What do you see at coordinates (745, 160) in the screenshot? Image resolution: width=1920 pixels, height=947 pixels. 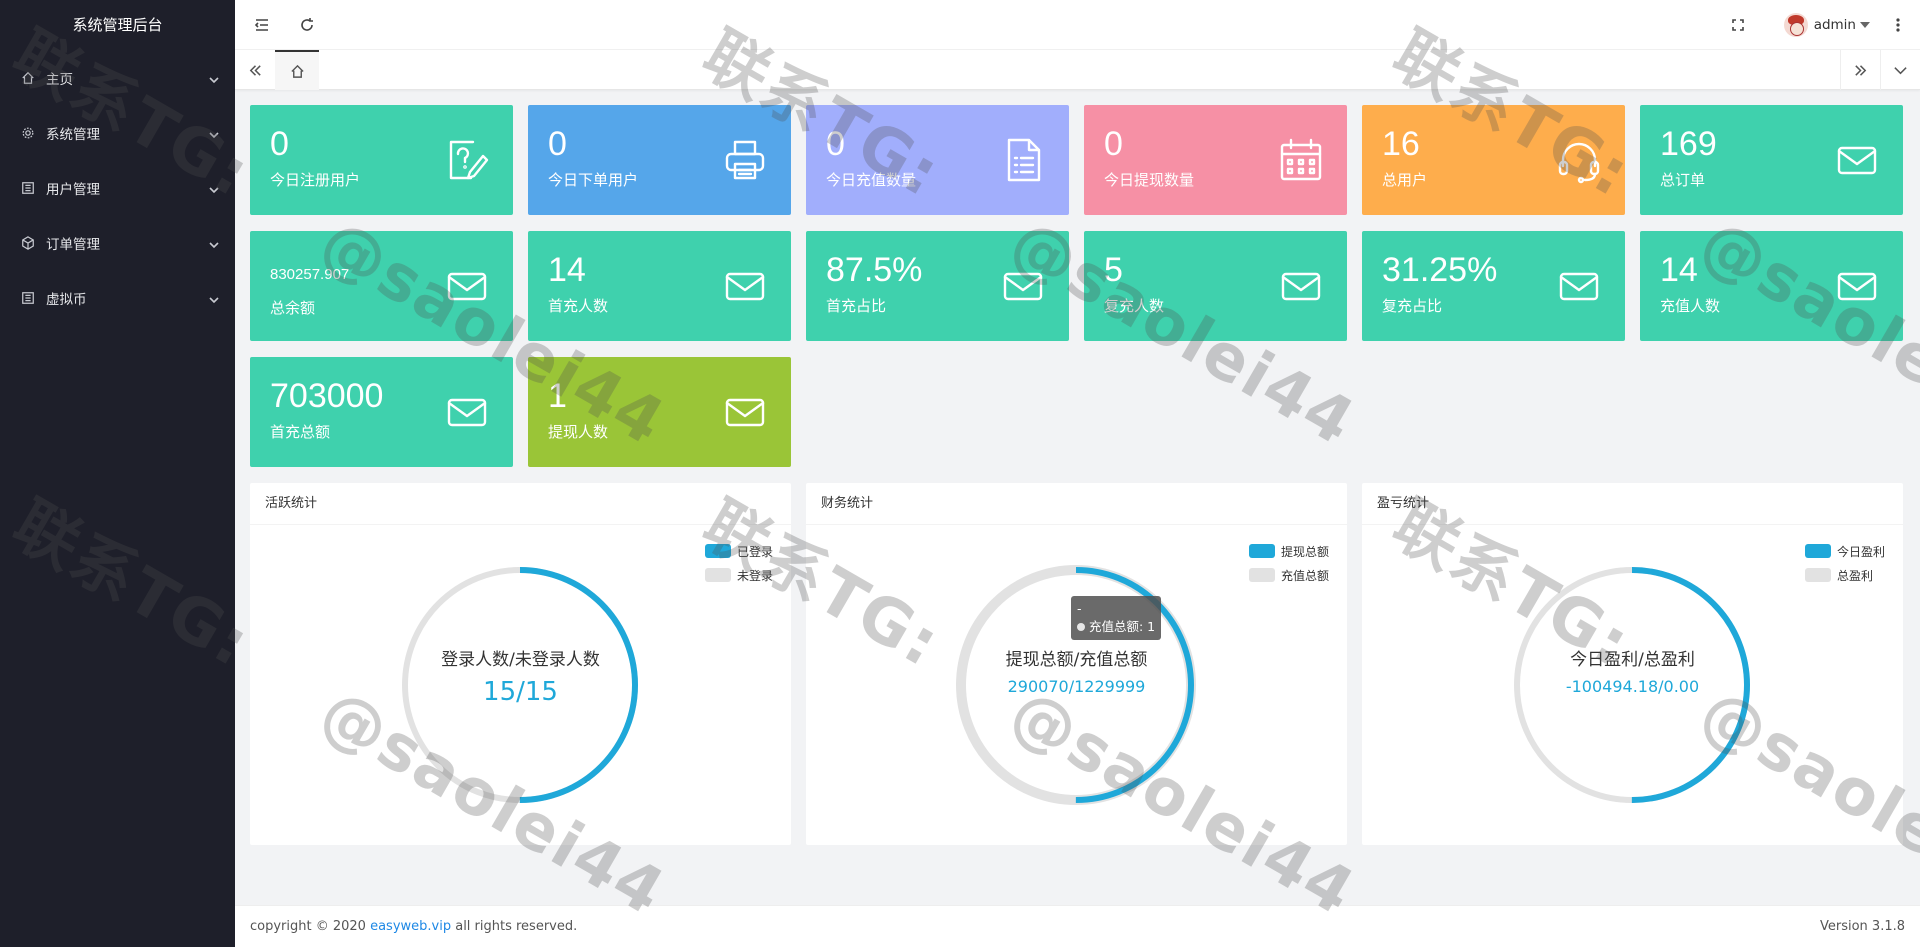 I see `printer-icon` at bounding box center [745, 160].